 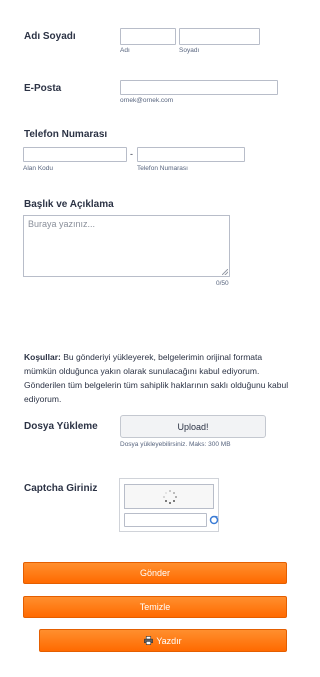 What do you see at coordinates (193, 426) in the screenshot?
I see `upload-button: Upload!` at bounding box center [193, 426].